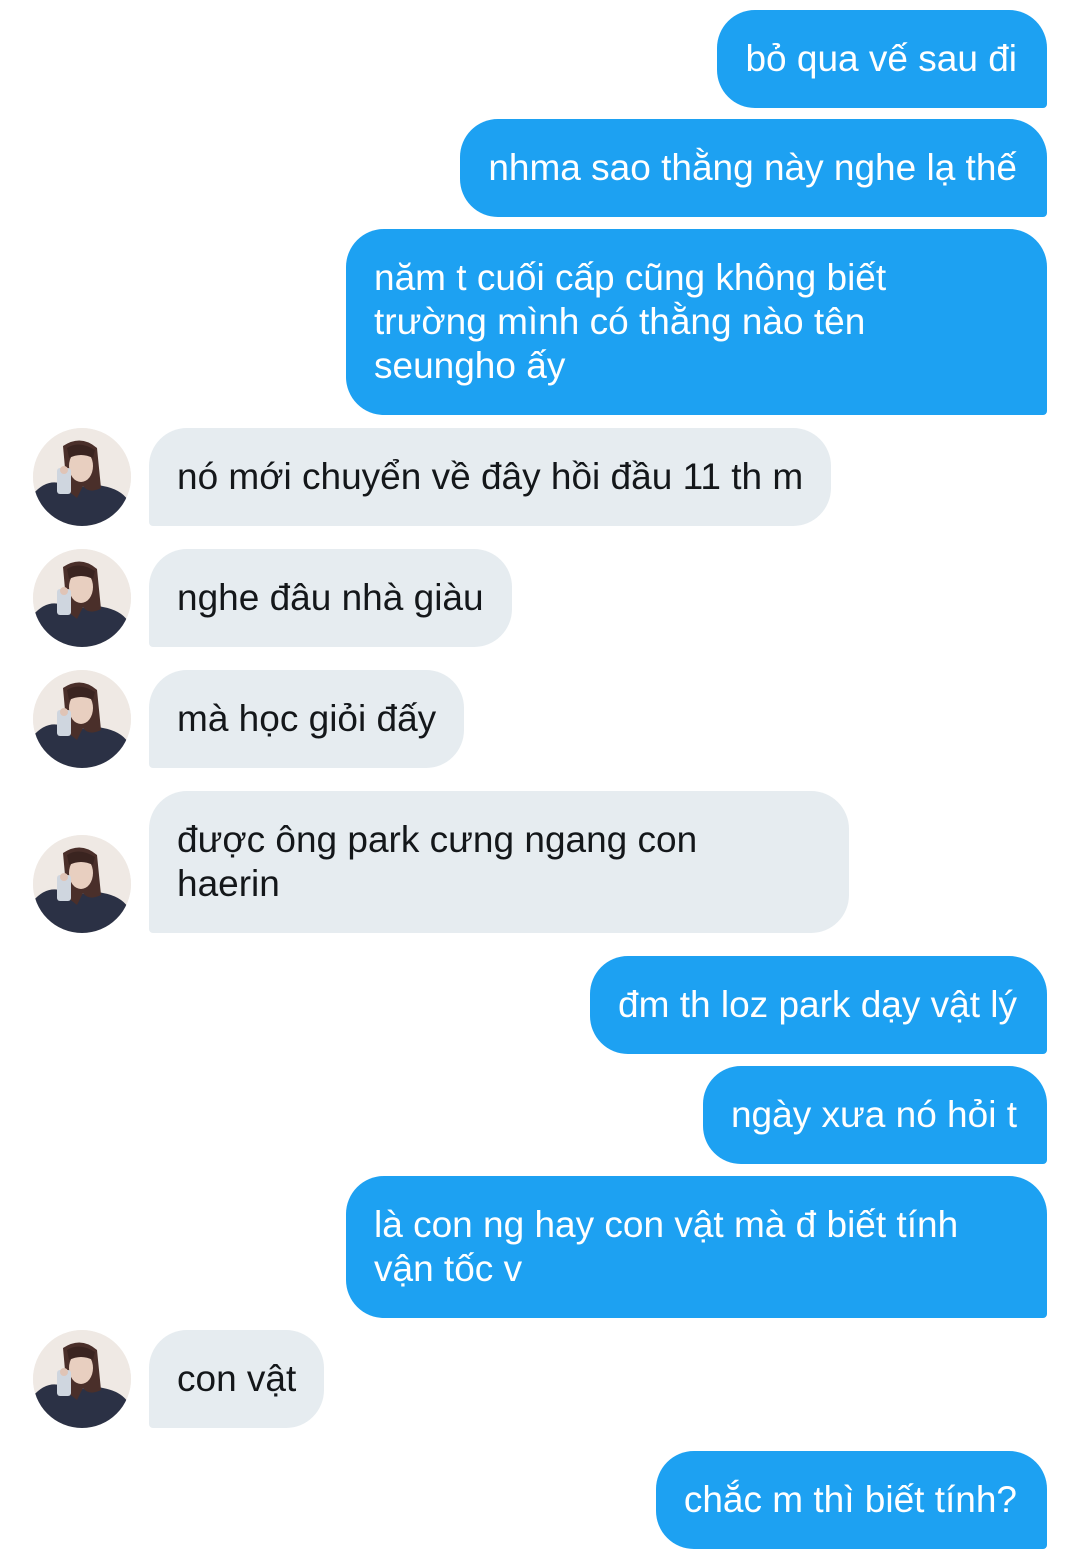 The width and height of the screenshot is (1080, 1556). Describe the element at coordinates (874, 1115) in the screenshot. I see `message-bubble-outgoing: ngày xưa nó hỏi t` at that location.